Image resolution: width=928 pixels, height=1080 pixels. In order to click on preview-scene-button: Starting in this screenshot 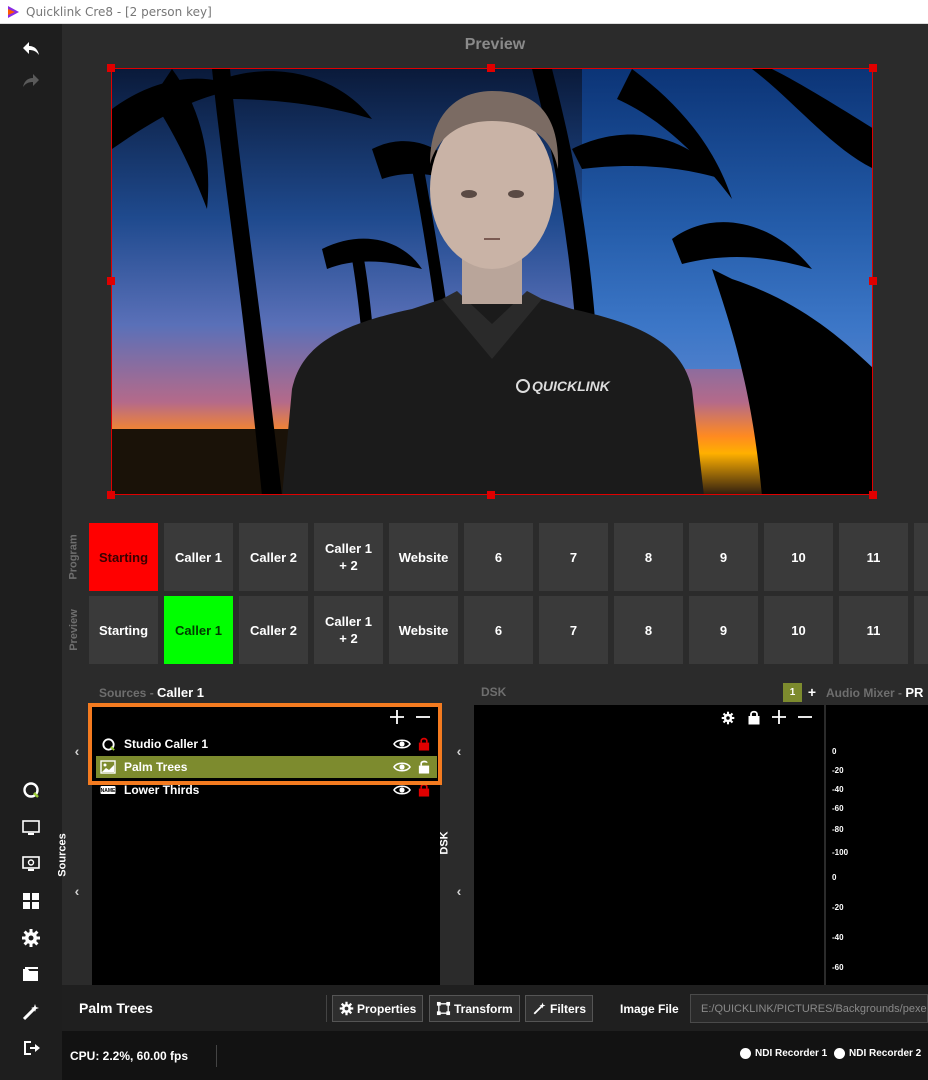, I will do `click(123, 630)`.